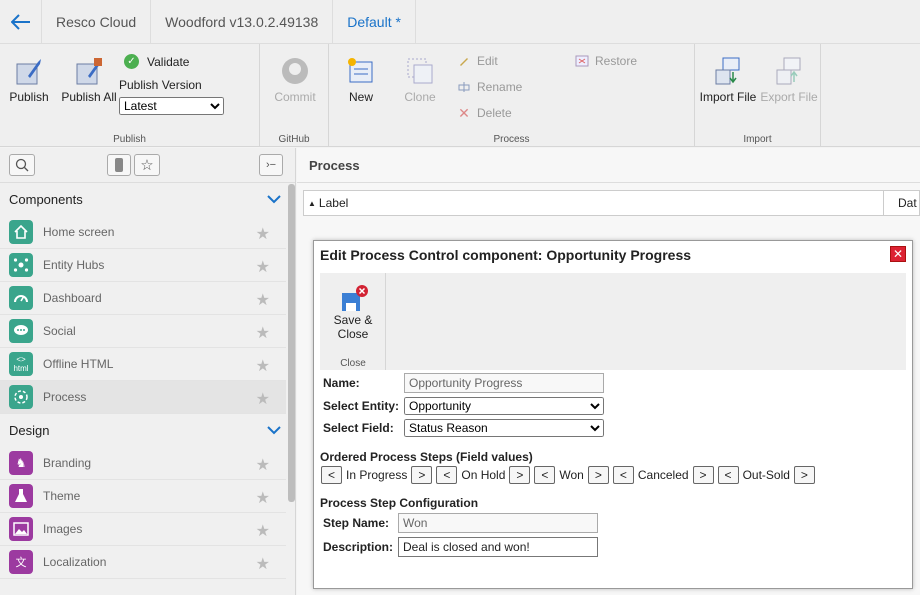 Image resolution: width=920 pixels, height=595 pixels. Describe the element at coordinates (376, 475) in the screenshot. I see `step-item: In Progress` at that location.